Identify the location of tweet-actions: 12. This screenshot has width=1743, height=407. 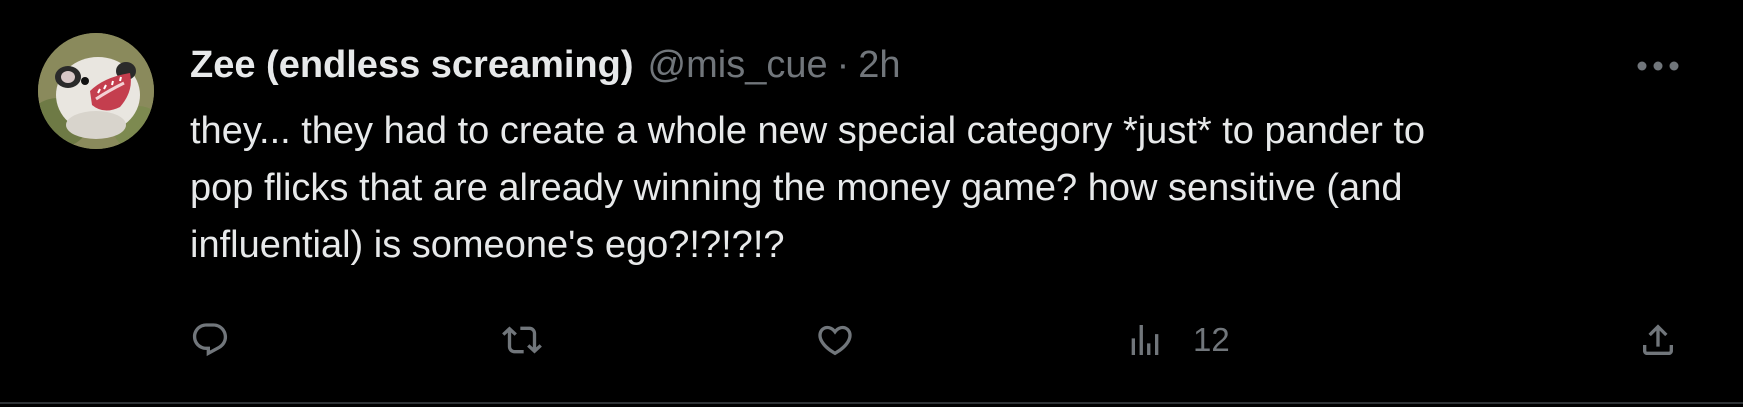
(940, 340).